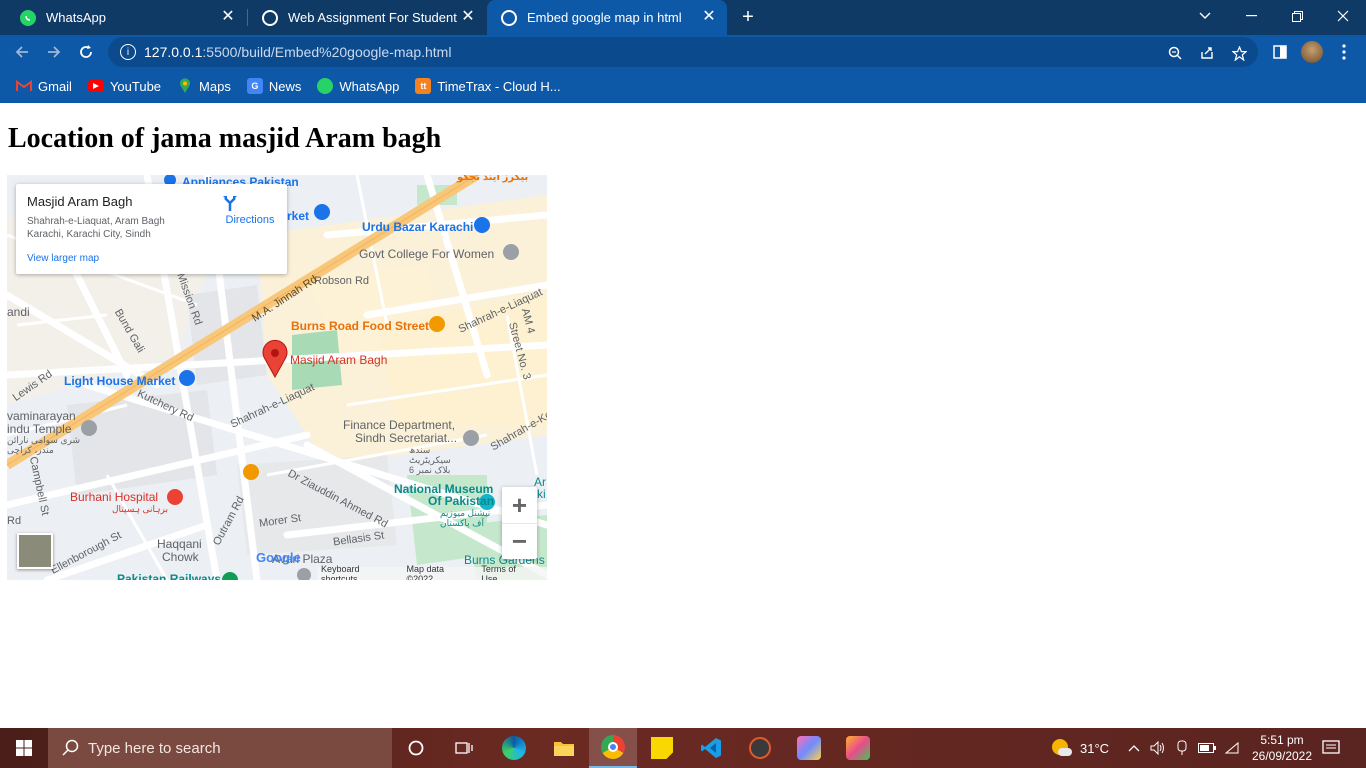 The image size is (1366, 768). What do you see at coordinates (35, 551) in the screenshot?
I see `satellite-toggle` at bounding box center [35, 551].